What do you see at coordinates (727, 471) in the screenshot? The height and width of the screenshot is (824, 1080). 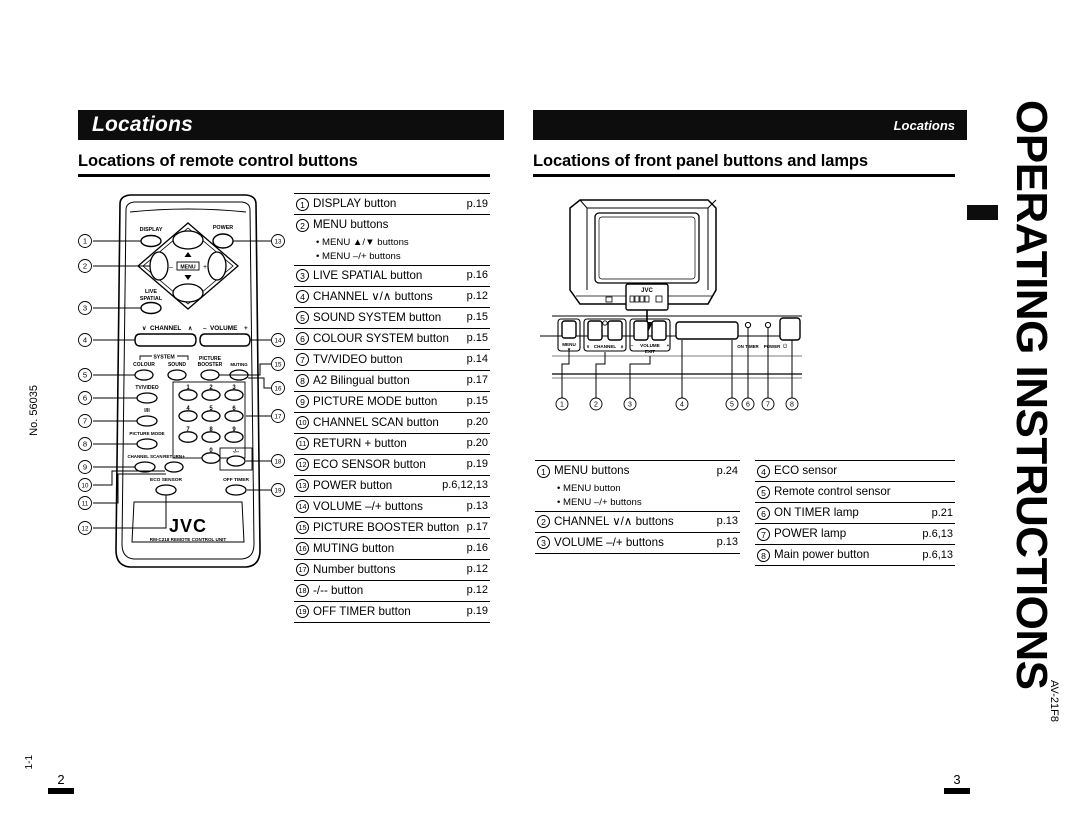 I see `item-page-ref: p.24` at bounding box center [727, 471].